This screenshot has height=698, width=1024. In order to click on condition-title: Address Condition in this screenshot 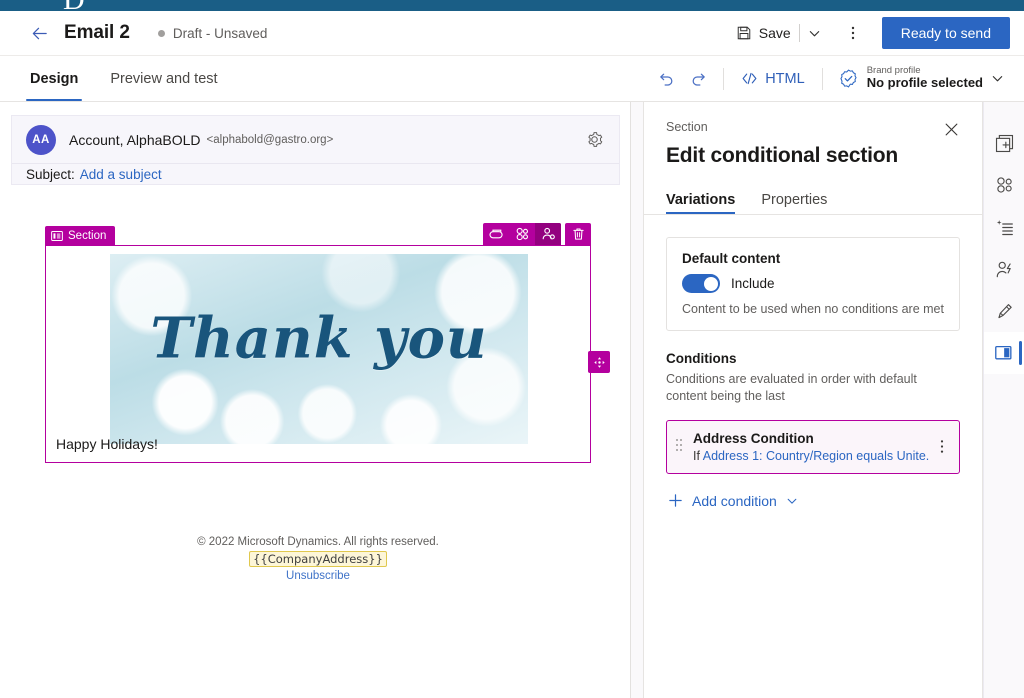, I will do `click(753, 438)`.